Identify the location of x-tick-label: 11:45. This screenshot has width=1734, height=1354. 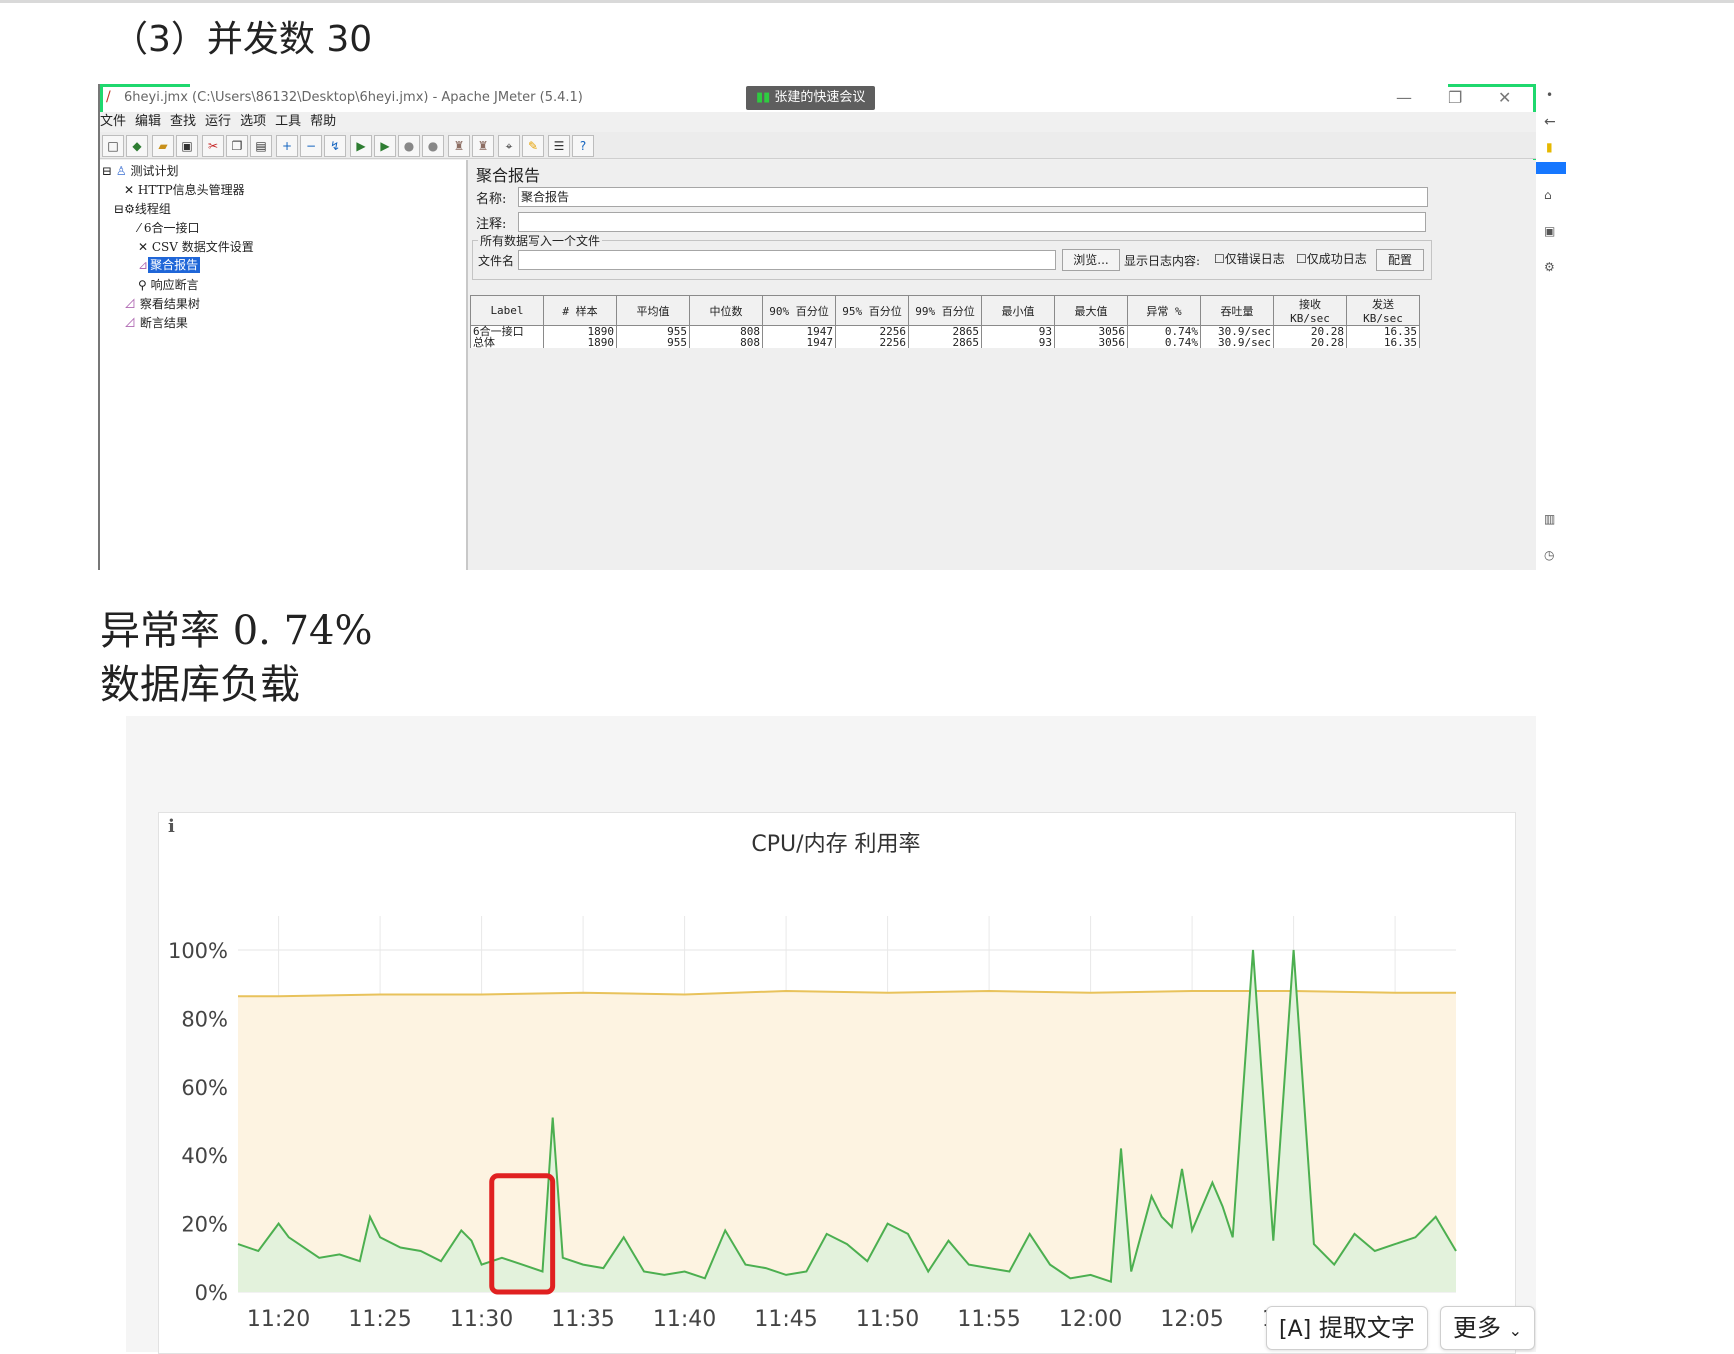
(785, 1319).